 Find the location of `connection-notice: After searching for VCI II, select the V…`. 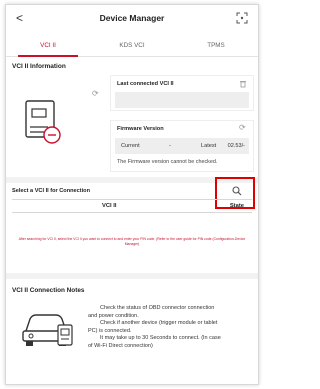

connection-notice: After searching for VCI II, select the V… is located at coordinates (132, 241).